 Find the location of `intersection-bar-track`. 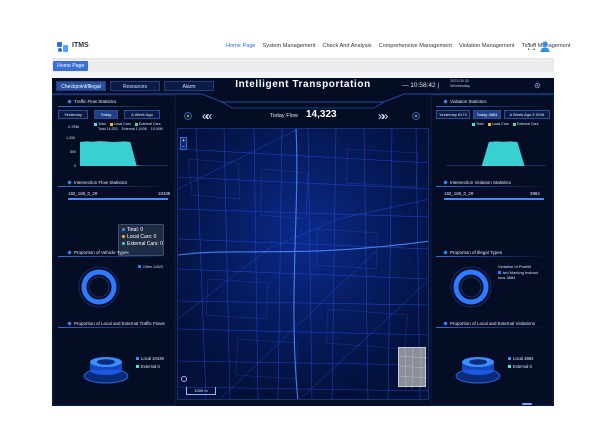

intersection-bar-track is located at coordinates (118, 199).